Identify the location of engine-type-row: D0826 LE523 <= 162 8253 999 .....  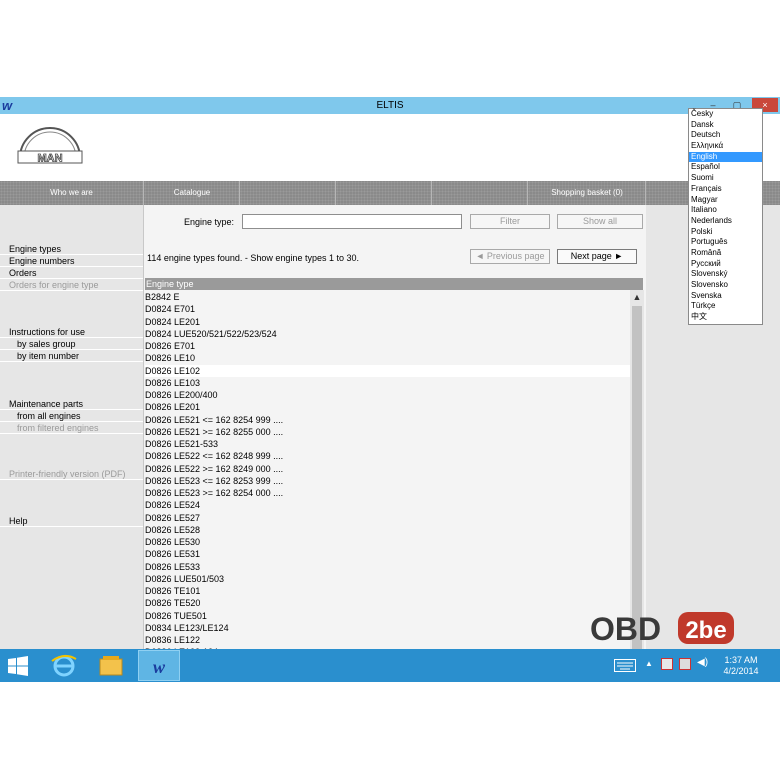
(387, 481).